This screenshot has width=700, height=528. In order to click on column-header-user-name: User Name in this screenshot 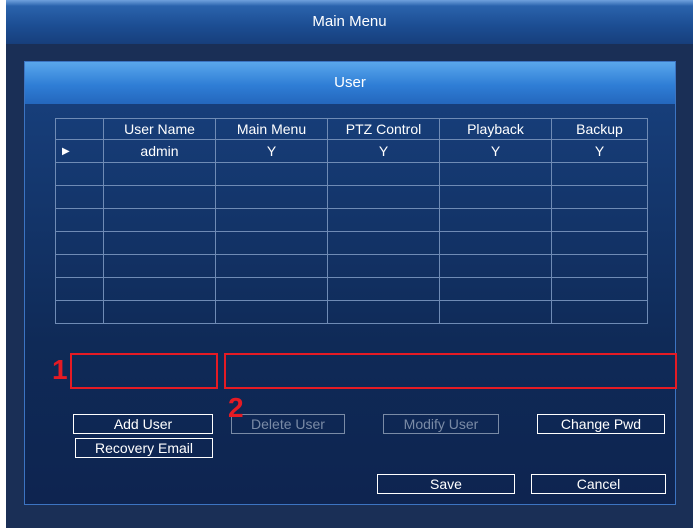, I will do `click(159, 129)`.